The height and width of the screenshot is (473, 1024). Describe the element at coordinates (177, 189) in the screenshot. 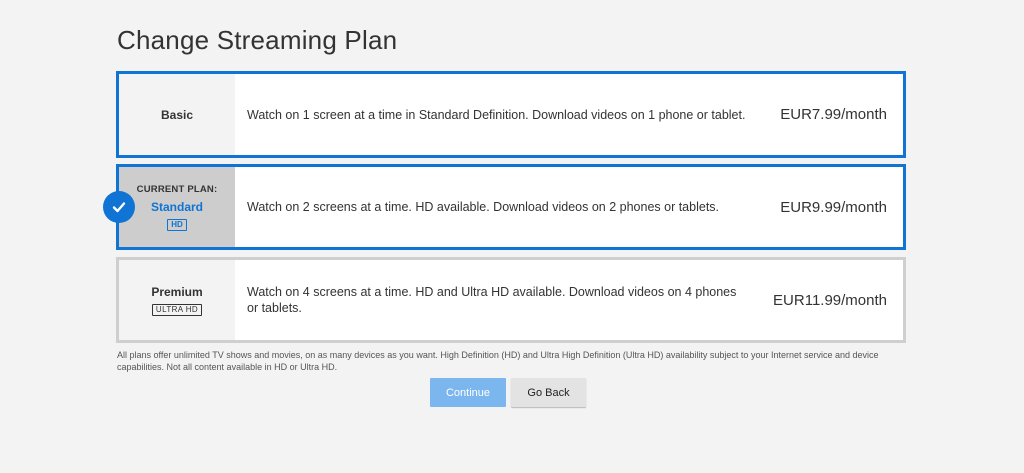

I see `current-plan-caption: CURRENT PLAN:` at that location.